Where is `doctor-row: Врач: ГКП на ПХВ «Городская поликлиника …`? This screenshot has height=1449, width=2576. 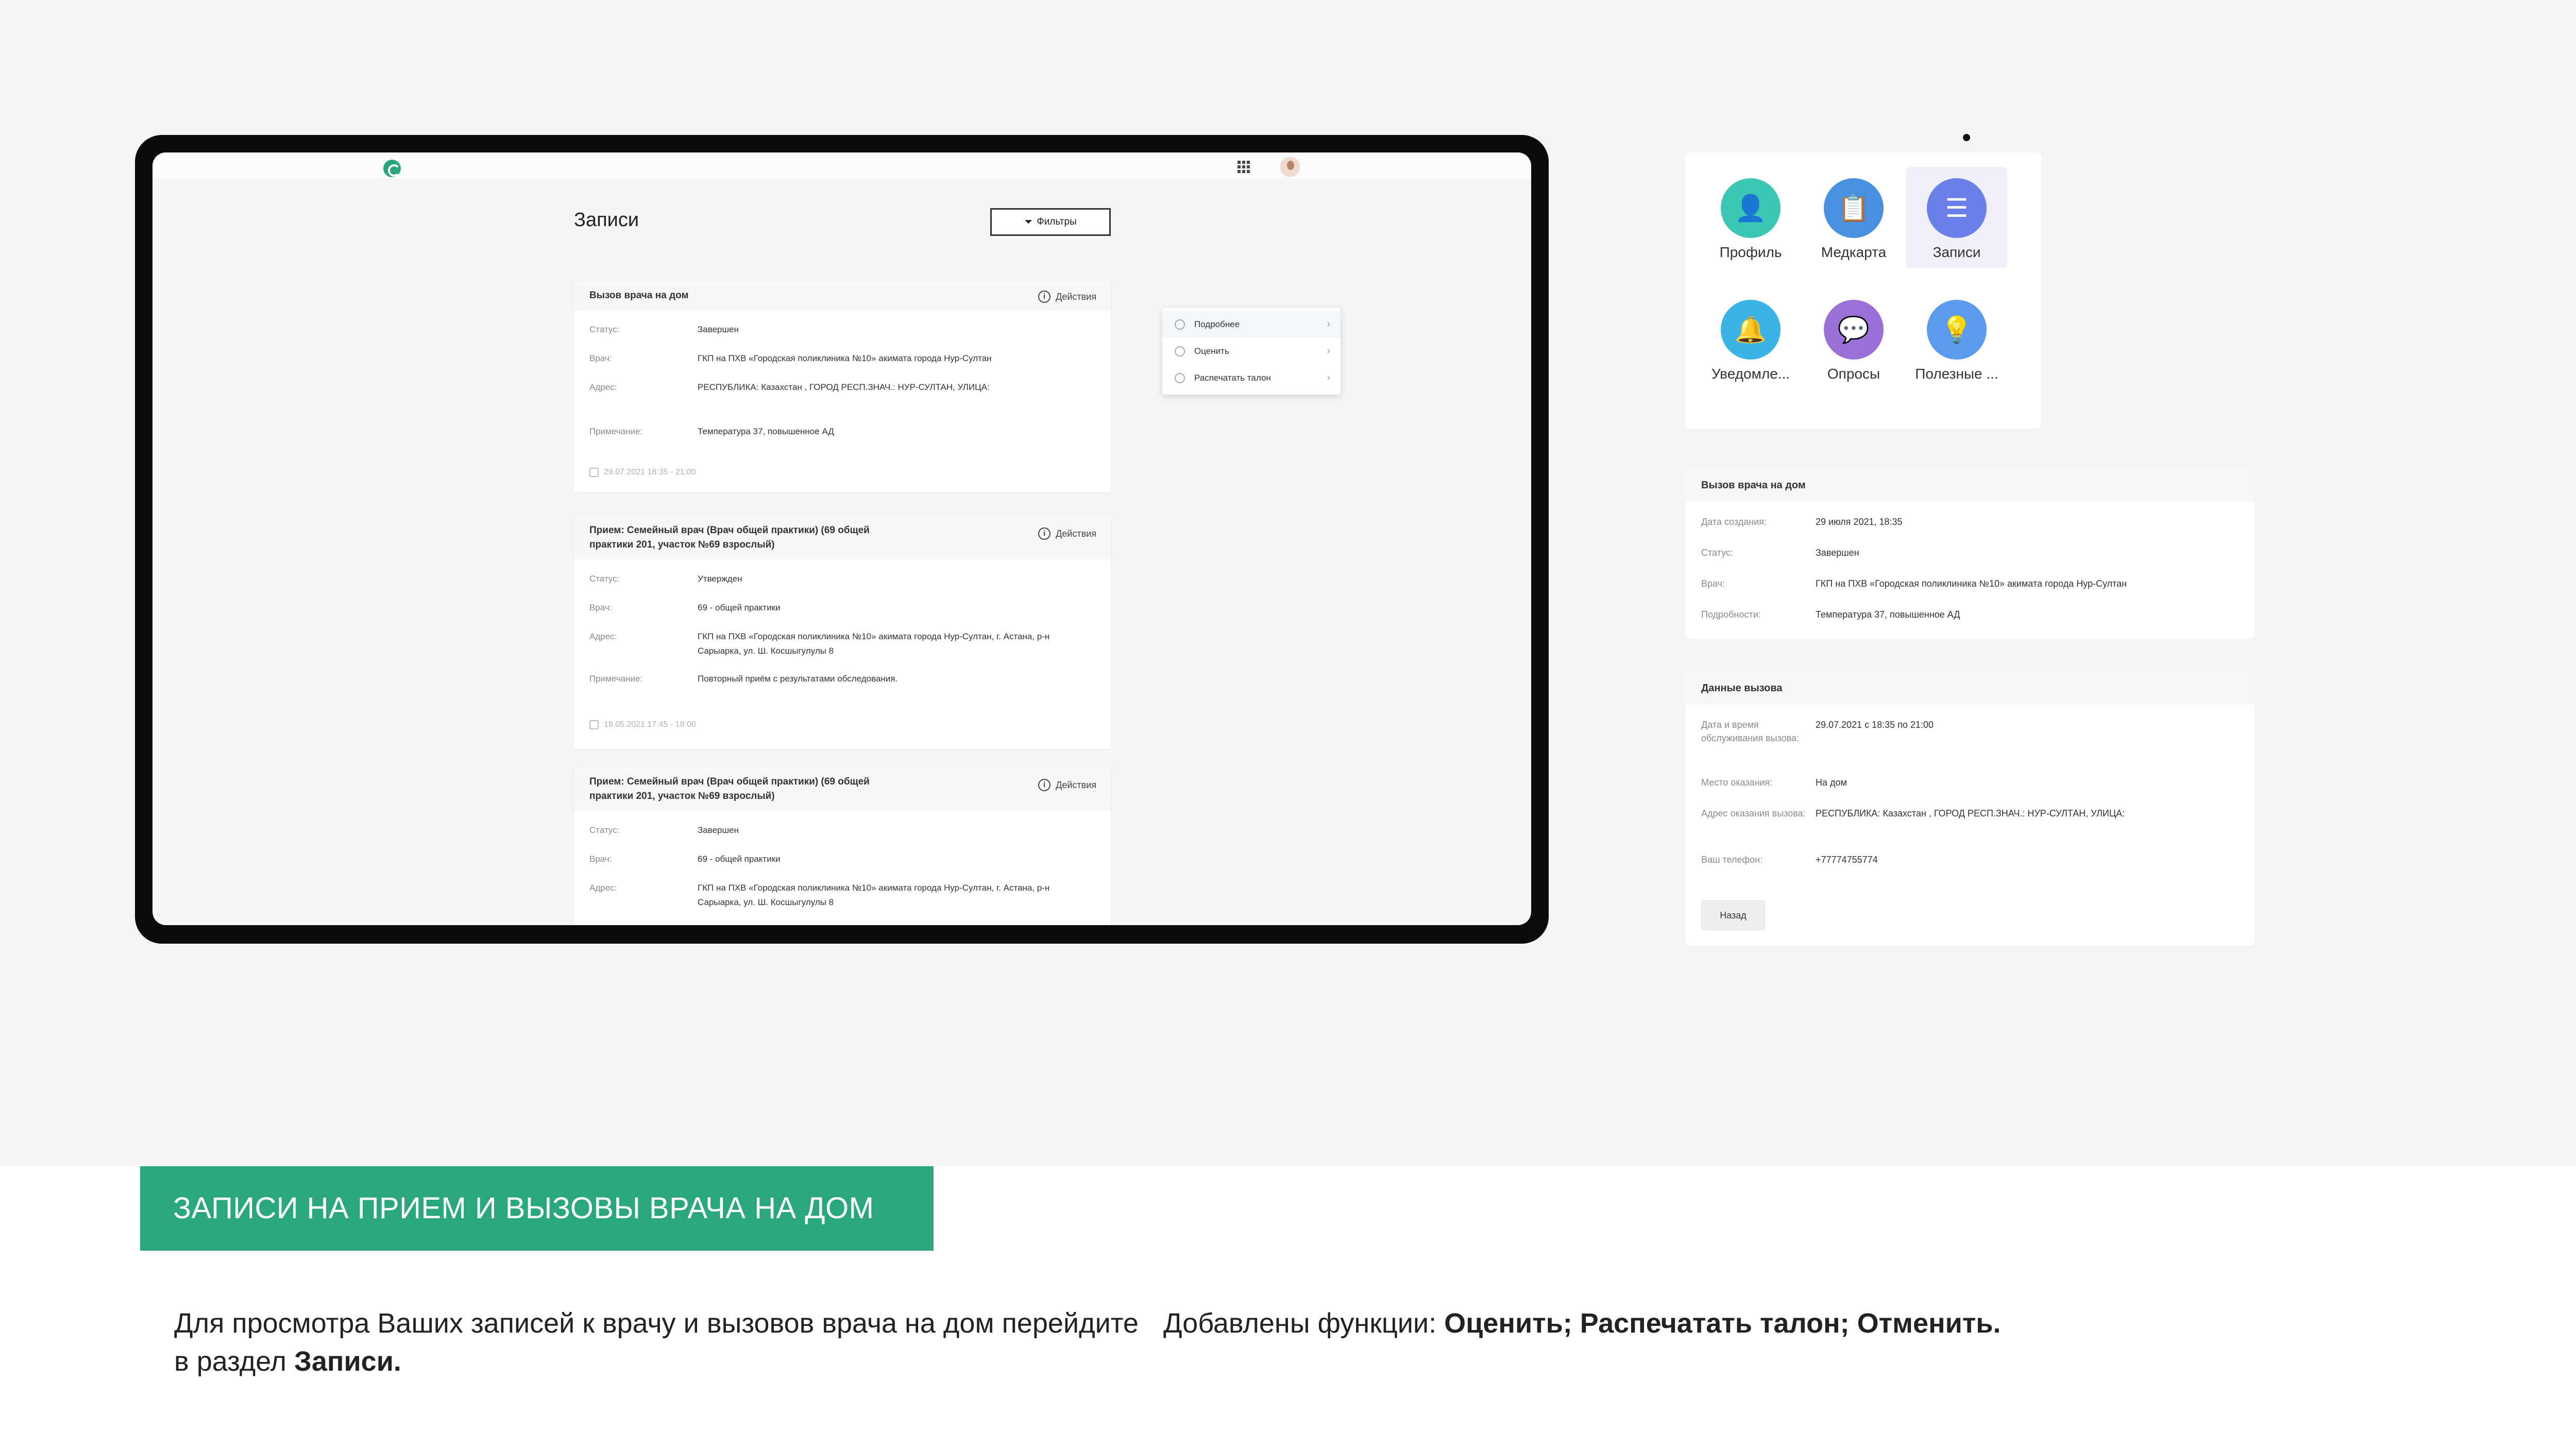 doctor-row: Врач: ГКП на ПХВ «Городская поликлиника … is located at coordinates (839, 359).